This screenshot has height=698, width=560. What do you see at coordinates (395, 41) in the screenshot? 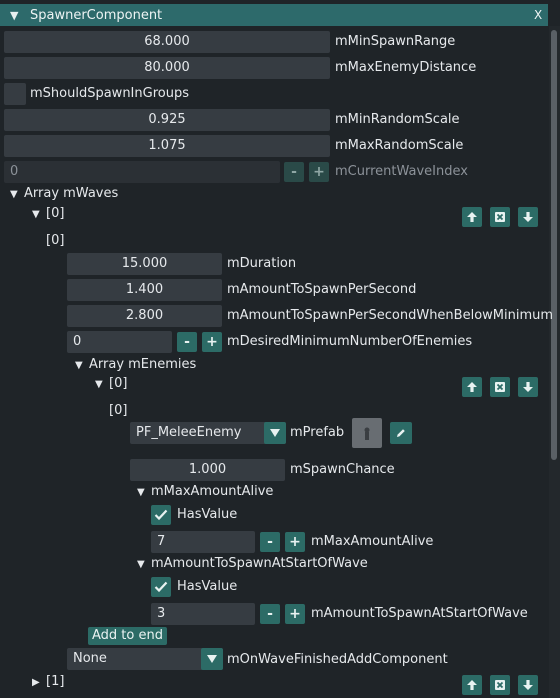
I see `min-spawn-range-label: mMinSpawnRange` at bounding box center [395, 41].